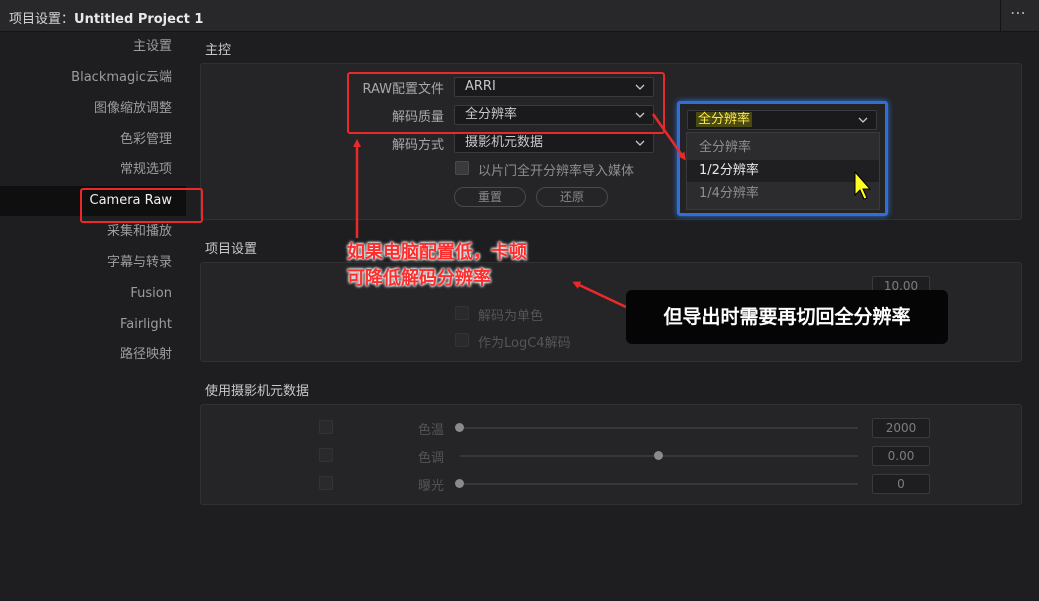 Image resolution: width=1039 pixels, height=601 pixels. Describe the element at coordinates (93, 78) in the screenshot. I see `sidebar-item-blackmagic-cloud: Blackmagic云端` at that location.